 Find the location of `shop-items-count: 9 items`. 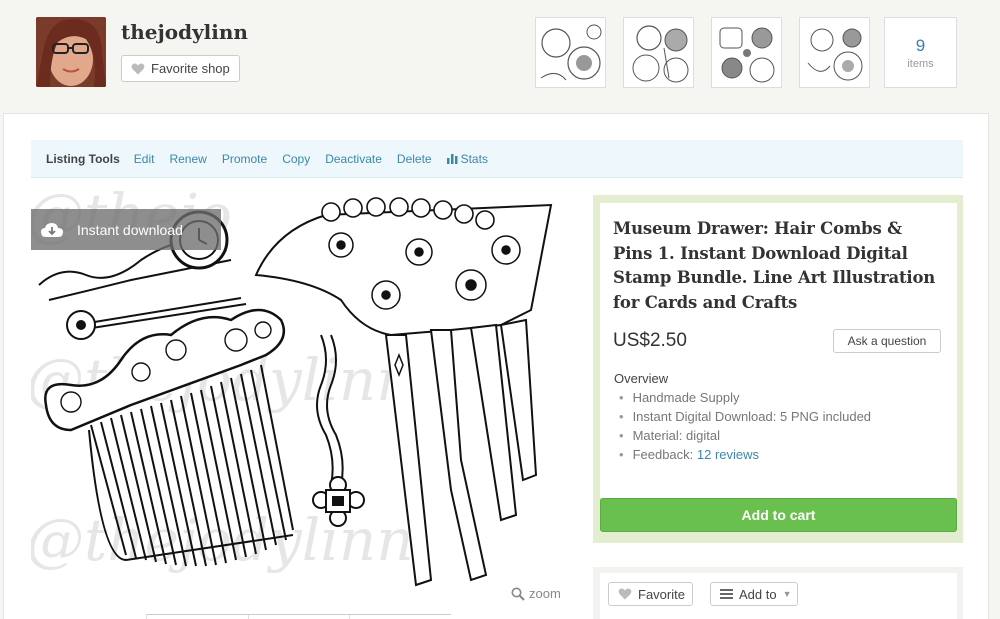

shop-items-count: 9 items is located at coordinates (920, 52).